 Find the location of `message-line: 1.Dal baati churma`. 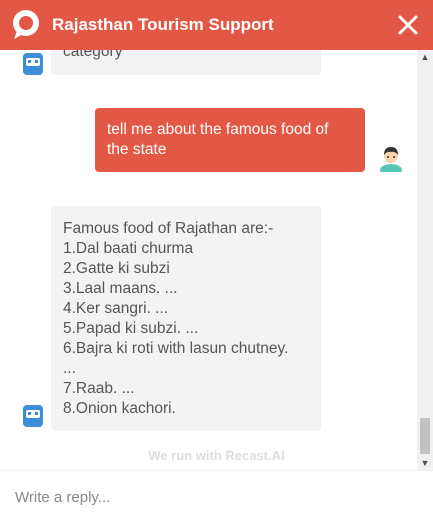

message-line: 1.Dal baati churma is located at coordinates (128, 248).